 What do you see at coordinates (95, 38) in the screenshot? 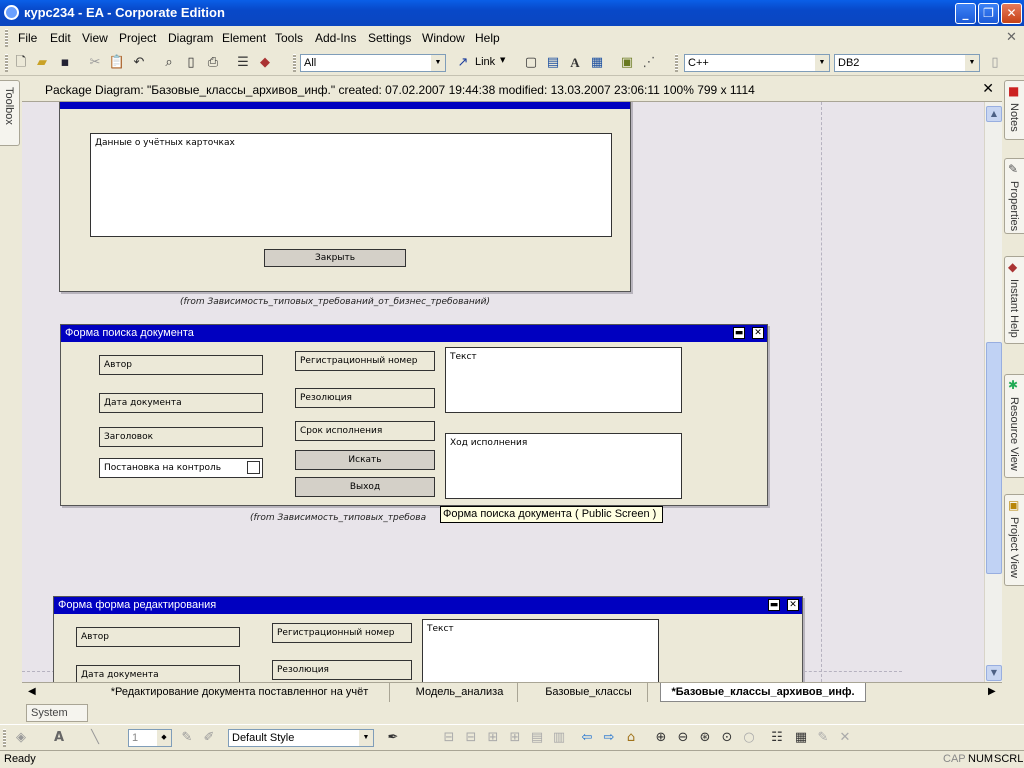
I see `menu-view: View` at bounding box center [95, 38].